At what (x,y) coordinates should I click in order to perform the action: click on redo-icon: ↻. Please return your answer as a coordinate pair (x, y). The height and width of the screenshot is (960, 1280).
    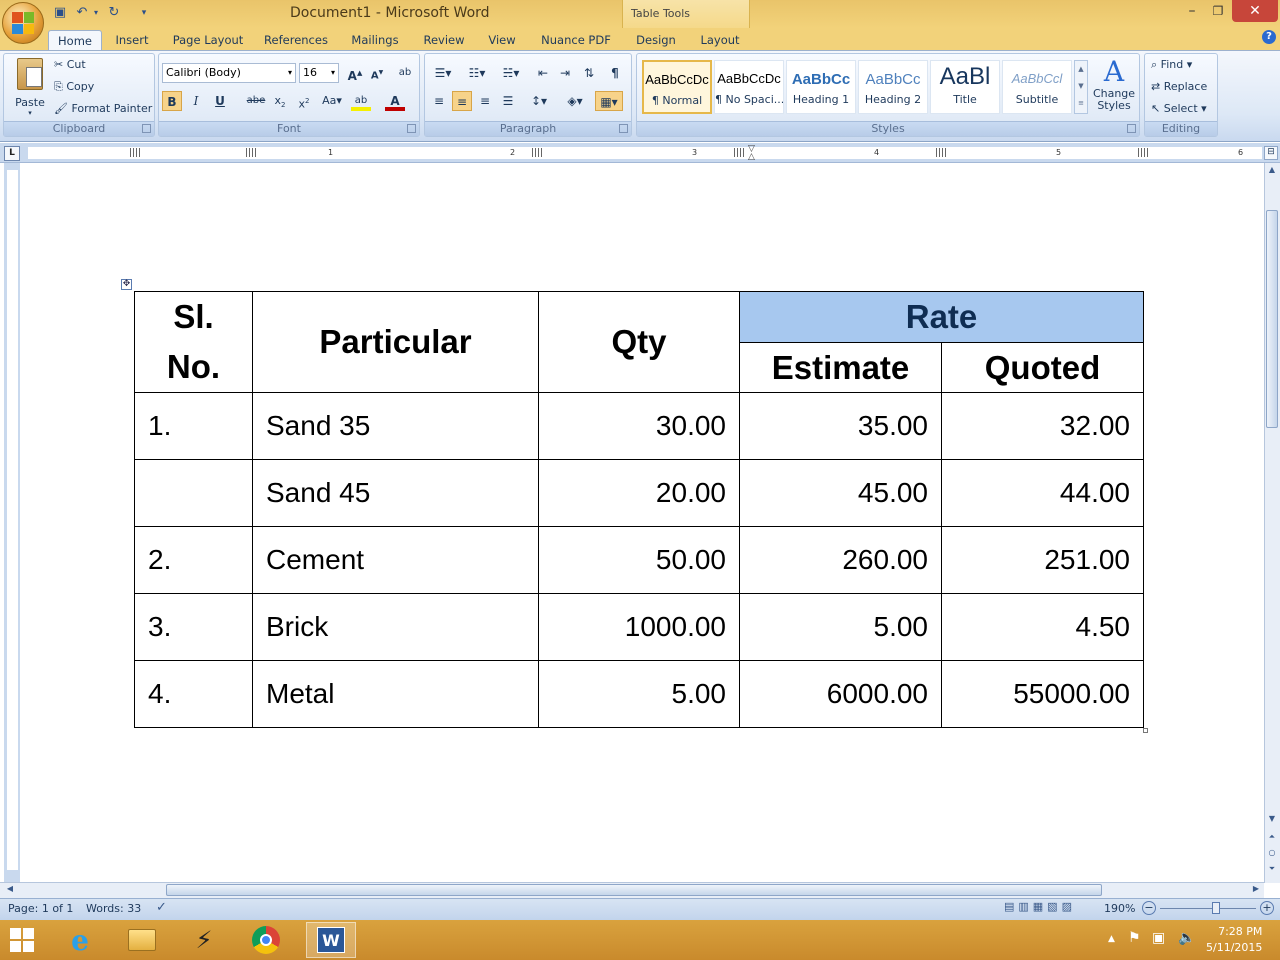
    Looking at the image, I should click on (114, 13).